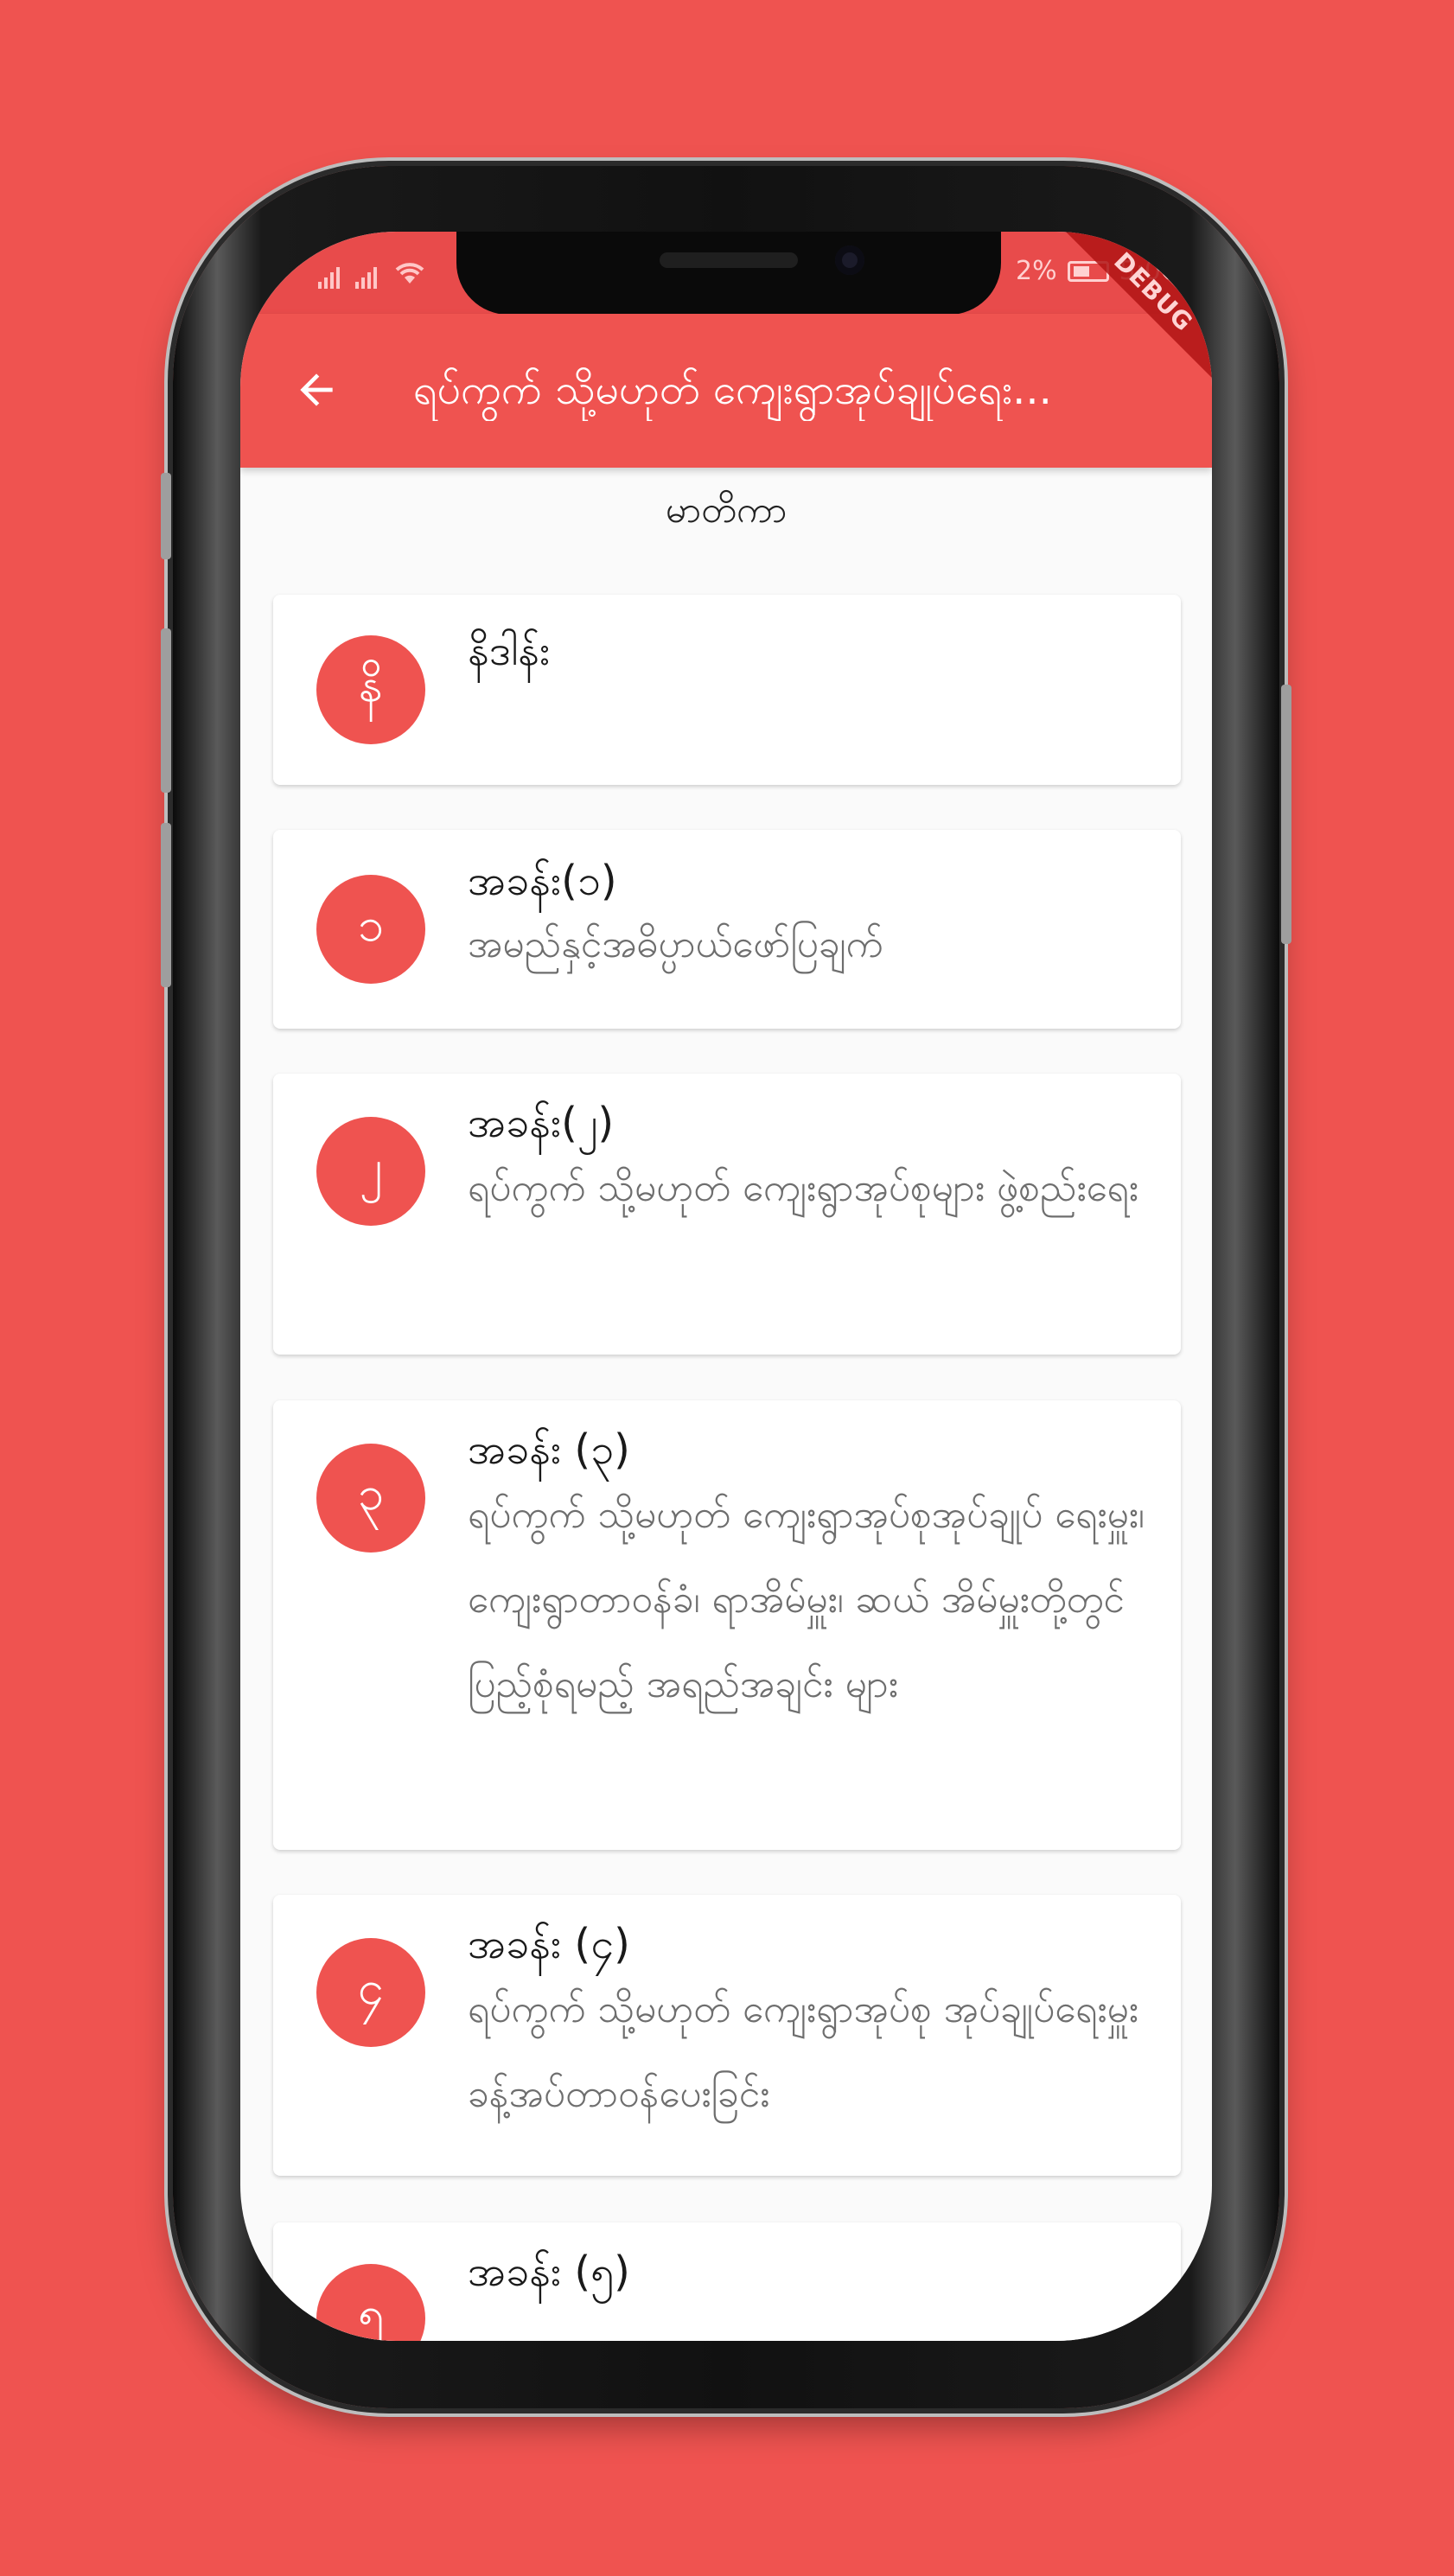 The width and height of the screenshot is (1454, 2576). Describe the element at coordinates (549, 1449) in the screenshot. I see `chapter-title: အခန်း (၃)` at that location.